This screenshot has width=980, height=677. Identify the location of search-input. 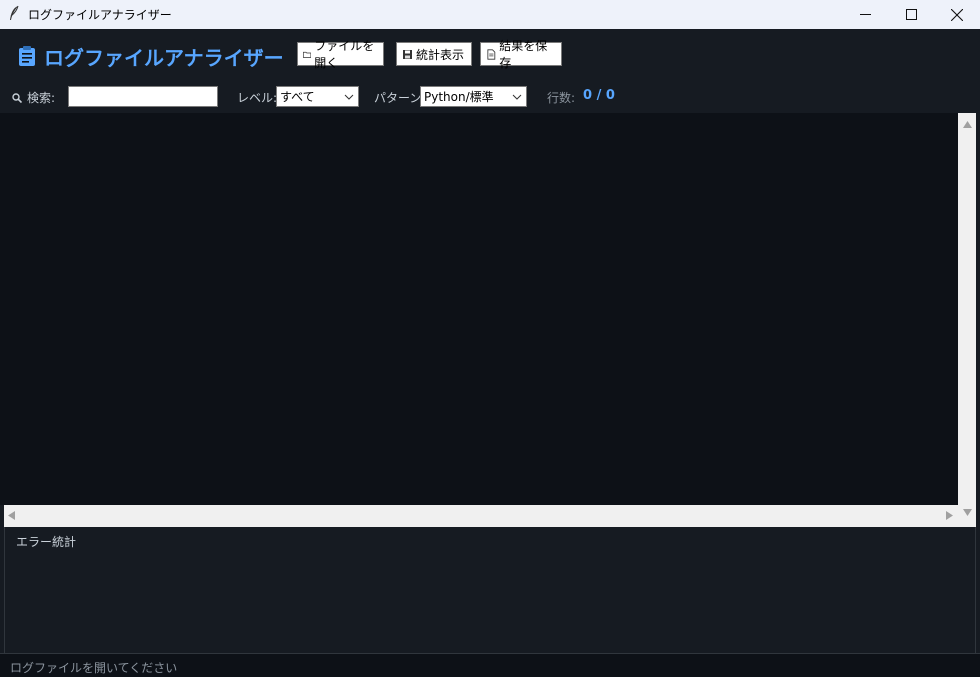
(143, 96).